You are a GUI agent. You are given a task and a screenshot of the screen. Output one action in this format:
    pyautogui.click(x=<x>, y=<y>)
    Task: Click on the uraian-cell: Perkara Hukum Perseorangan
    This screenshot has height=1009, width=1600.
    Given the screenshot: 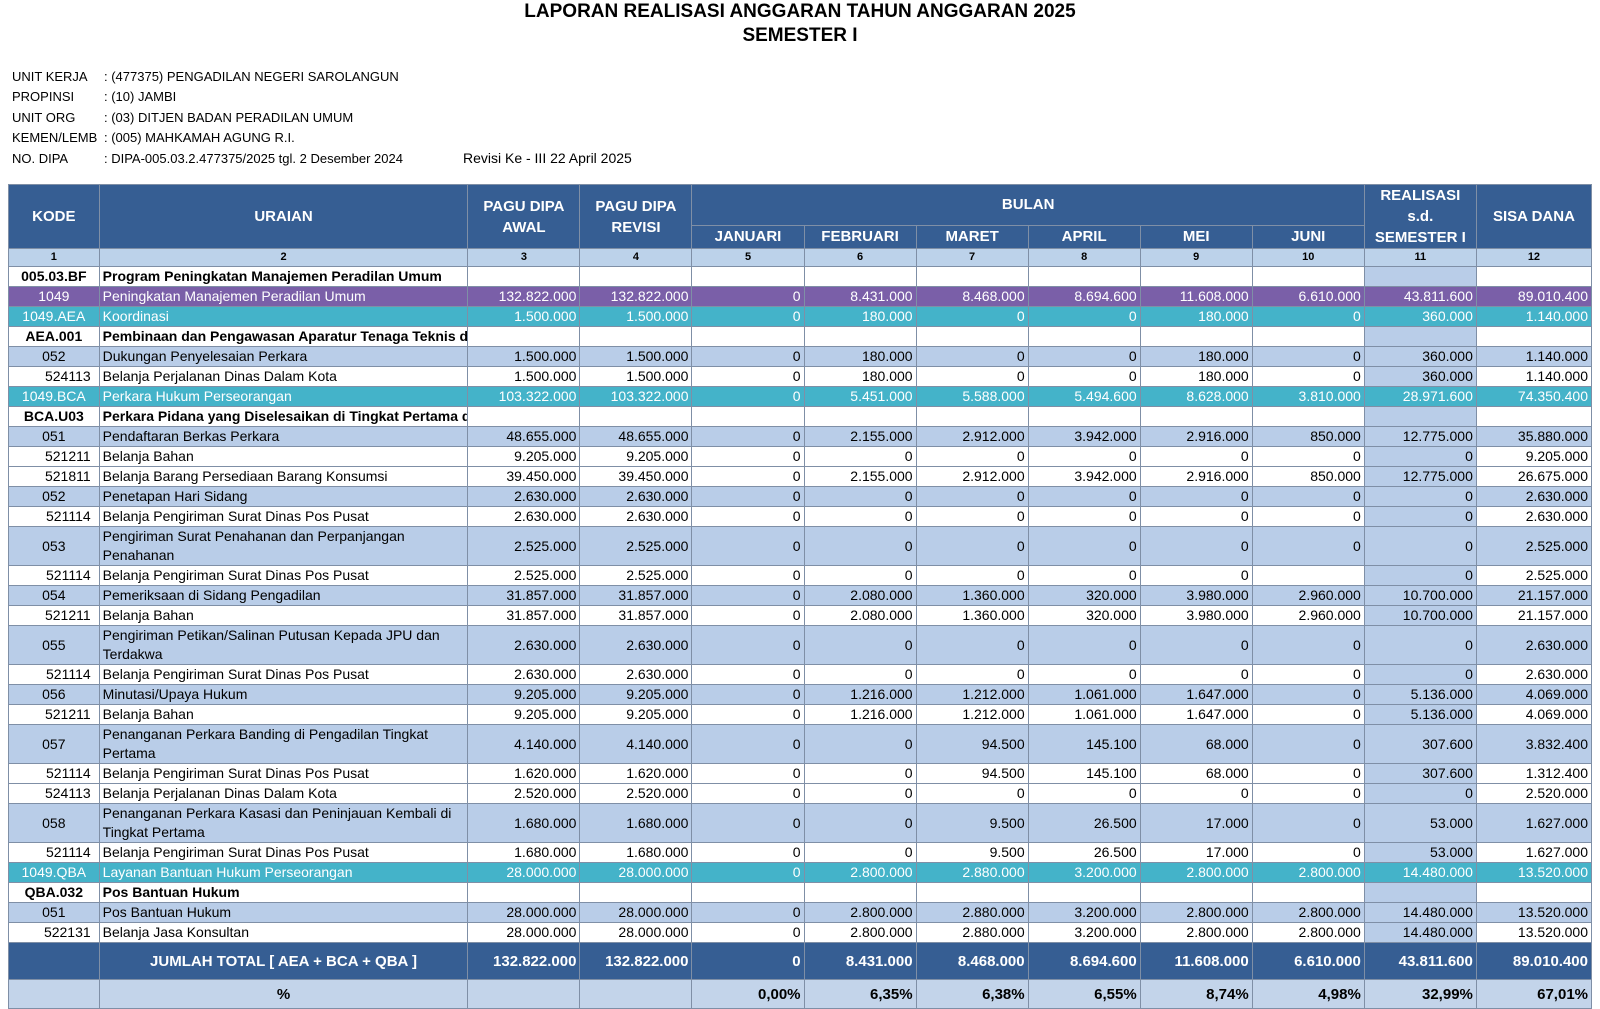 What is the action you would take?
    pyautogui.click(x=283, y=396)
    